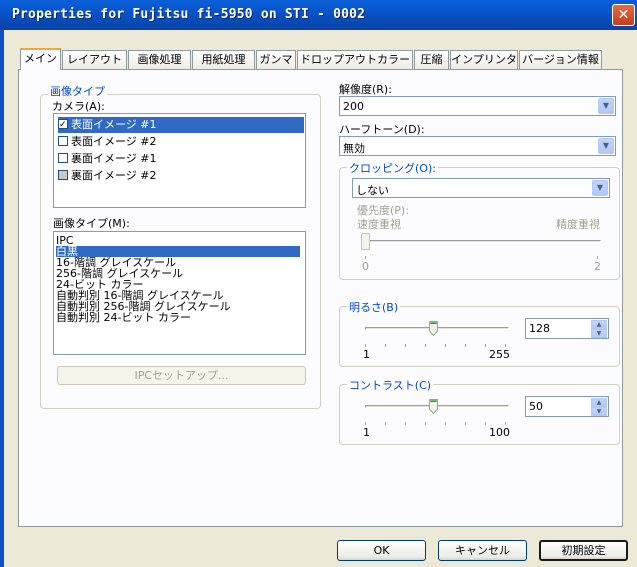 The width and height of the screenshot is (637, 567). What do you see at coordinates (181, 125) in the screenshot?
I see `camera-item-front-1: 表面イメージ #1` at bounding box center [181, 125].